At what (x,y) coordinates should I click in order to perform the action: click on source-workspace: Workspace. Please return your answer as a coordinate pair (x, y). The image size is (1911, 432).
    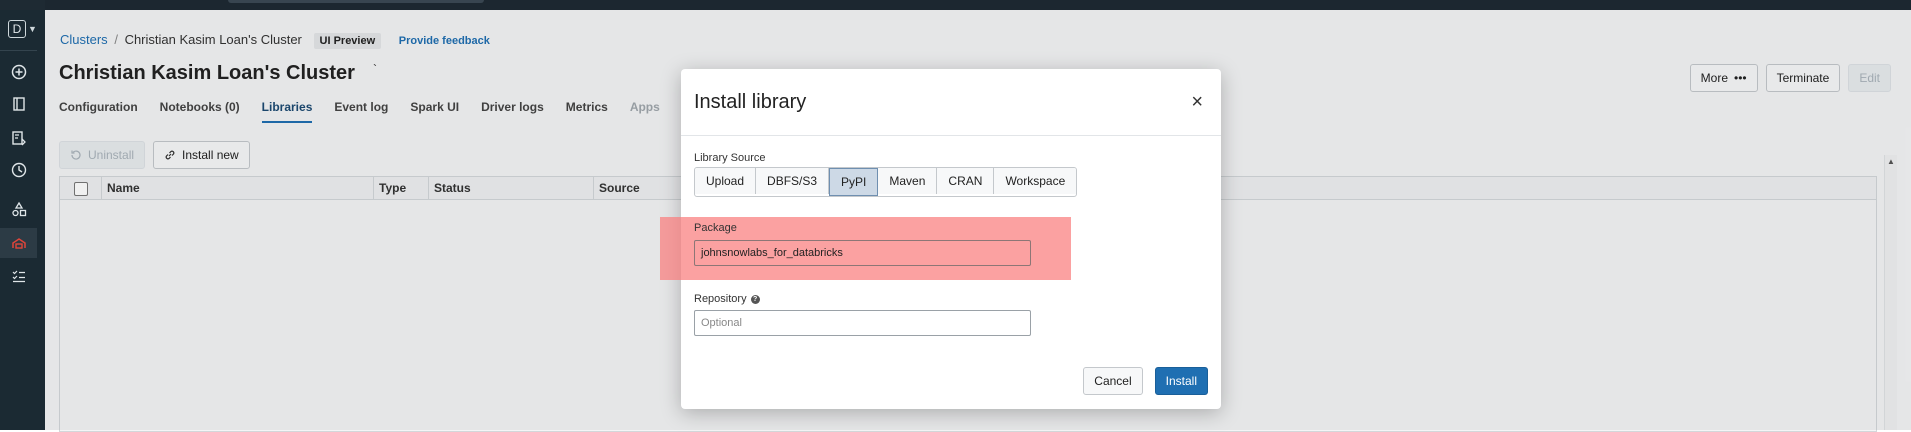
    Looking at the image, I should click on (1035, 181).